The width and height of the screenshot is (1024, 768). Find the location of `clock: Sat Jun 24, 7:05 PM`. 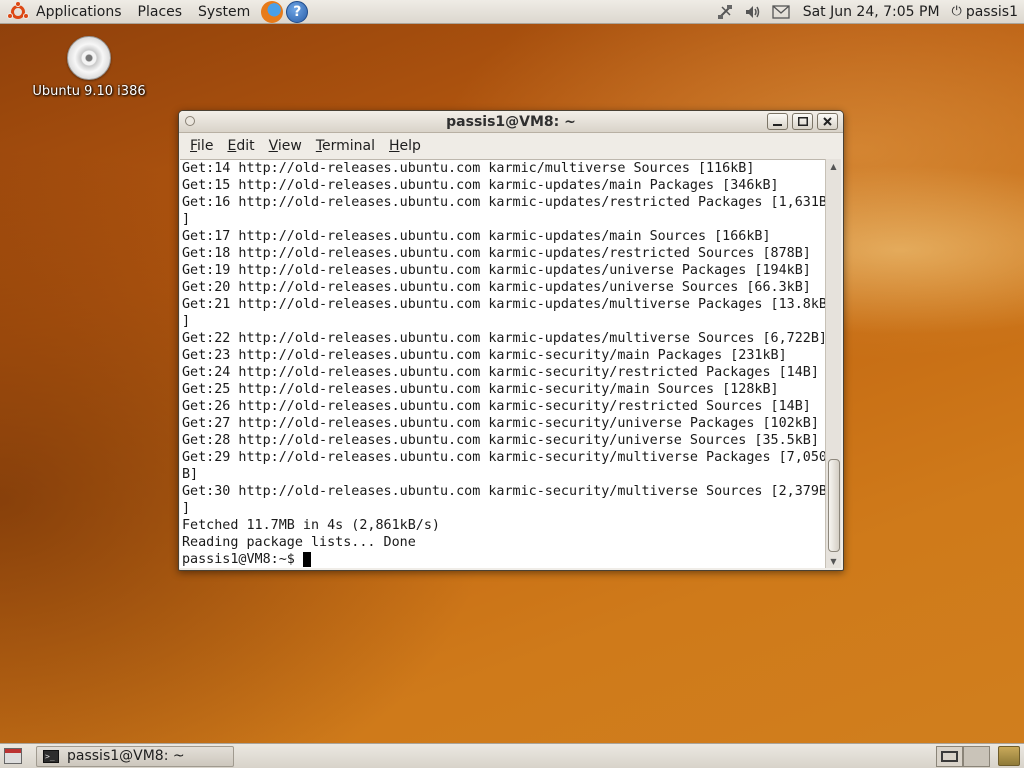

clock: Sat Jun 24, 7:05 PM is located at coordinates (871, 12).